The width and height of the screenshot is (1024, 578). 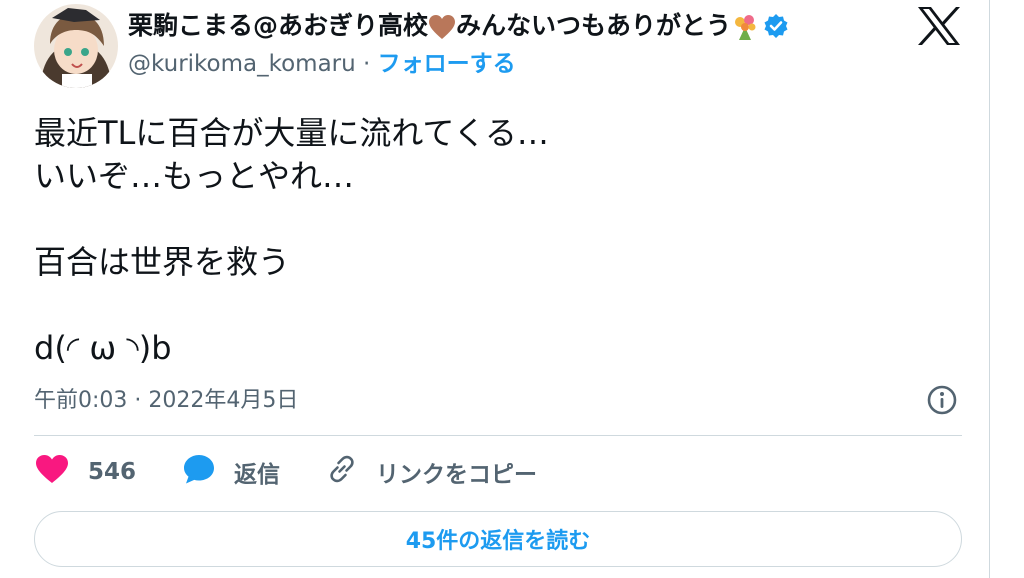 What do you see at coordinates (52, 472) in the screenshot?
I see `heart-icon` at bounding box center [52, 472].